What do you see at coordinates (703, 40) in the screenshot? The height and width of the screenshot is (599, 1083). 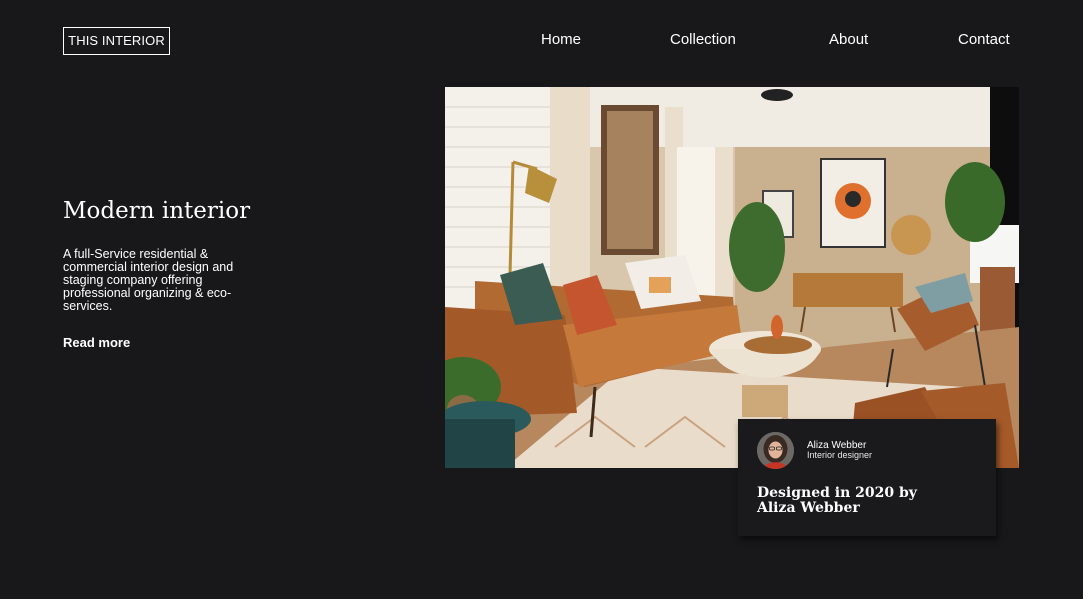 I see `nav-collection: Collection` at bounding box center [703, 40].